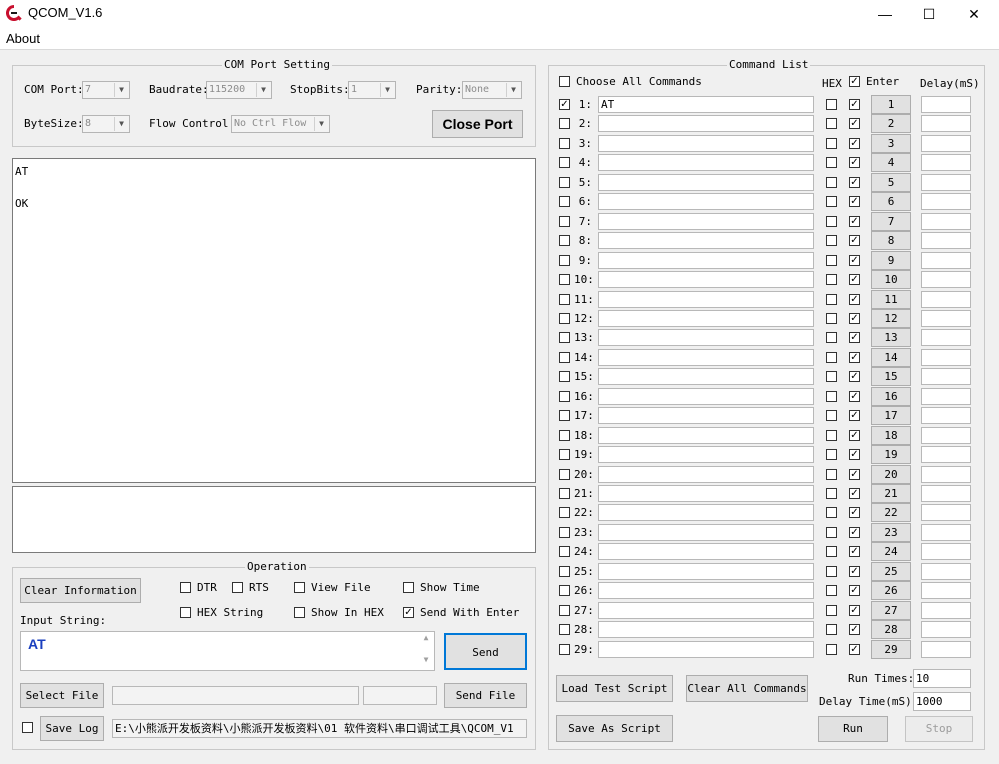  Describe the element at coordinates (237, 587) in the screenshot. I see `rts-checkbox` at that location.